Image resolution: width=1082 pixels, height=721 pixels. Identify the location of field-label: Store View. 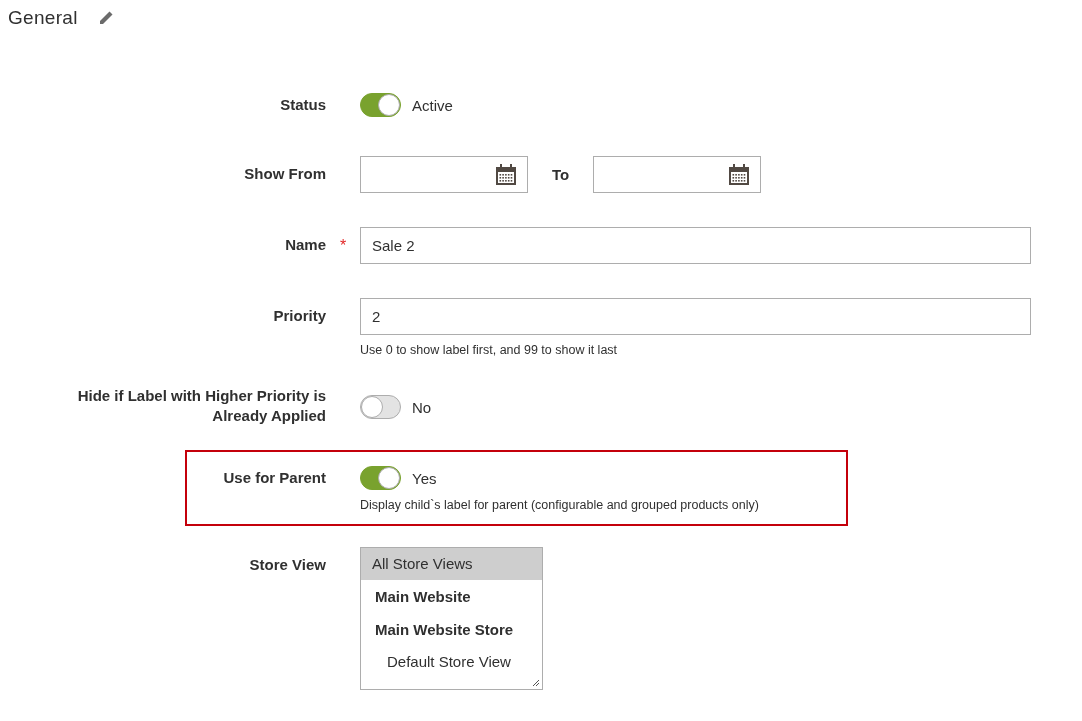
(287, 565).